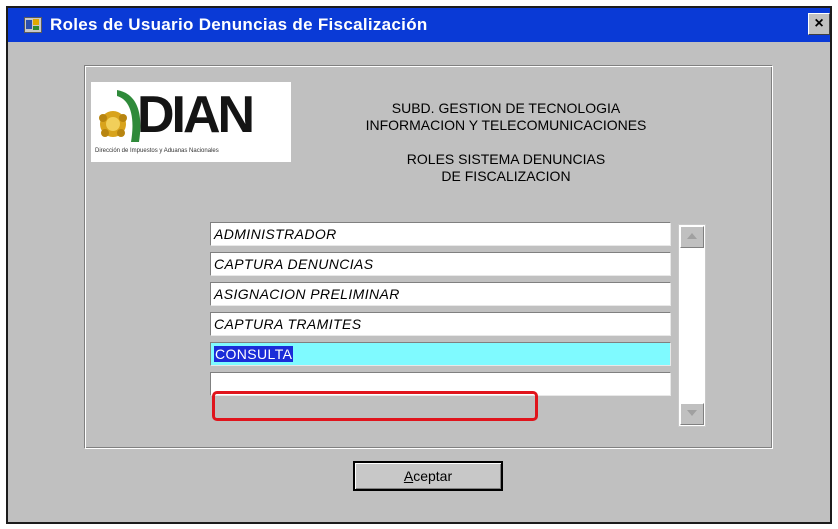 This screenshot has height=529, width=838. What do you see at coordinates (440, 354) in the screenshot?
I see `role-item-consulta: CONSULTA` at bounding box center [440, 354].